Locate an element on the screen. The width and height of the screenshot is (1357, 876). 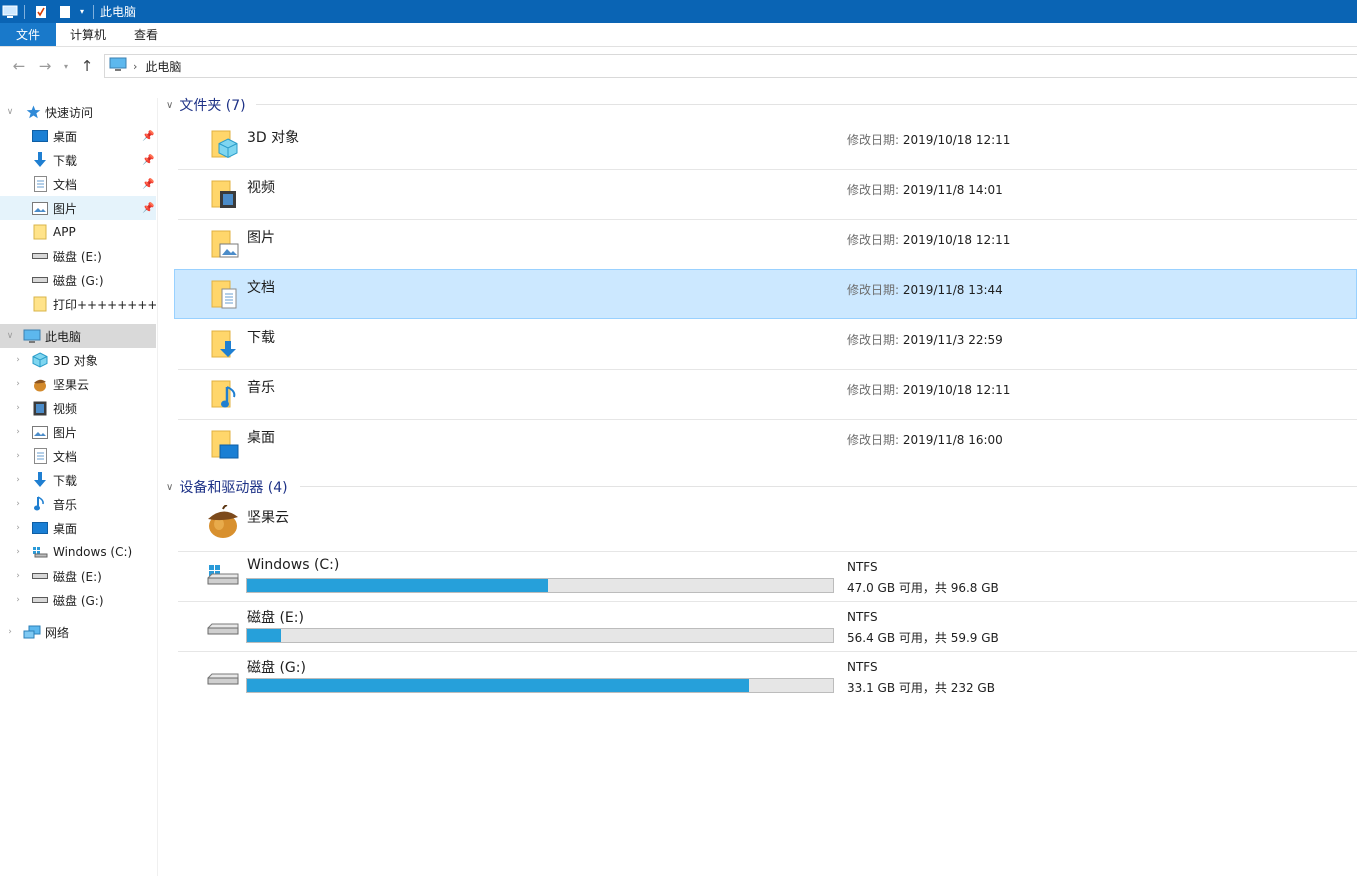
sidebar-quick-access: ∨ 快速访问 is located at coordinates (78, 112).